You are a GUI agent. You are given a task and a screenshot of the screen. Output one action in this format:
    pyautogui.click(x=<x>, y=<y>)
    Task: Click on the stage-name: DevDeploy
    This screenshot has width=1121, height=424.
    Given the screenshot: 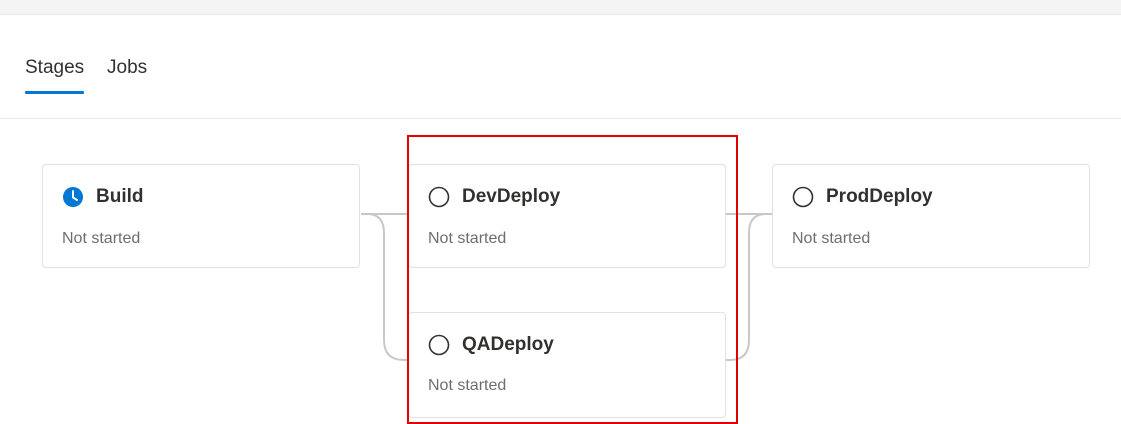 What is the action you would take?
    pyautogui.click(x=511, y=196)
    